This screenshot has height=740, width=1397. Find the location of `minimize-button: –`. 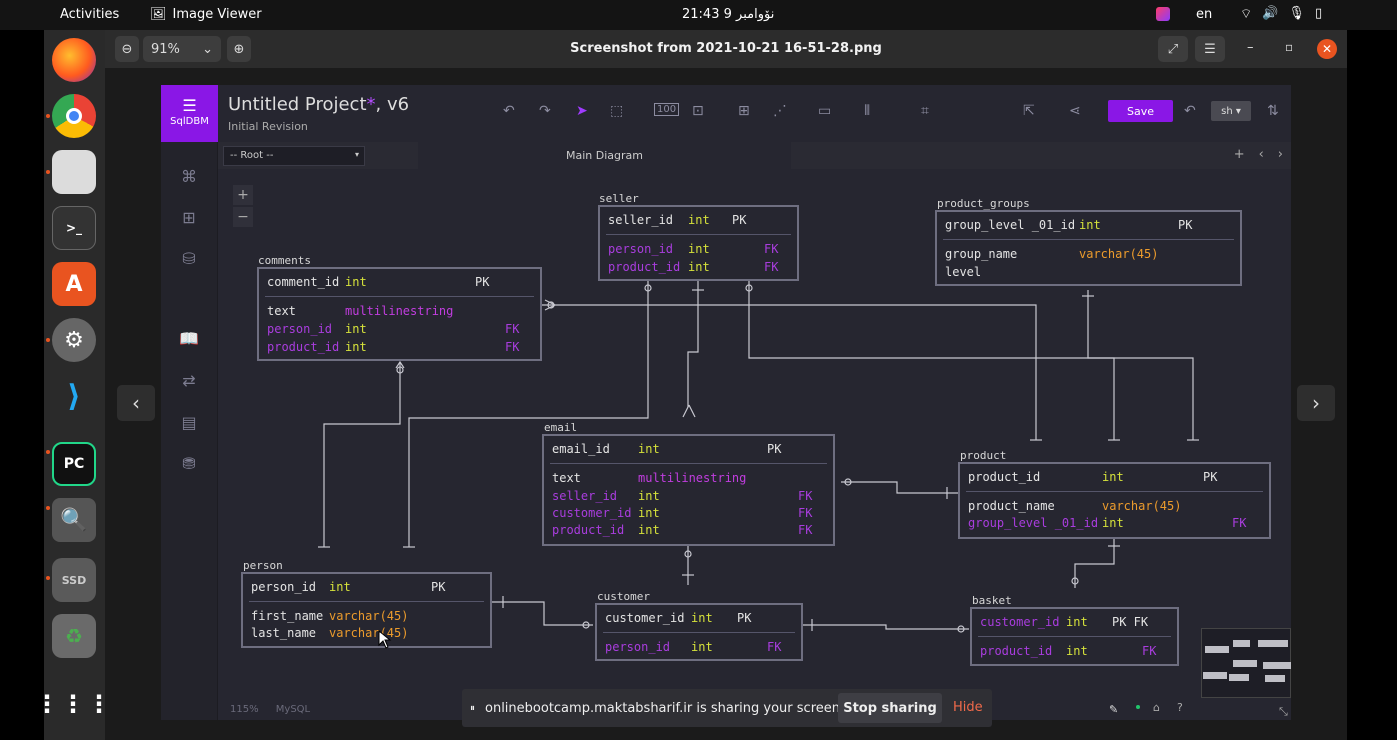

minimize-button: – is located at coordinates (1250, 47).